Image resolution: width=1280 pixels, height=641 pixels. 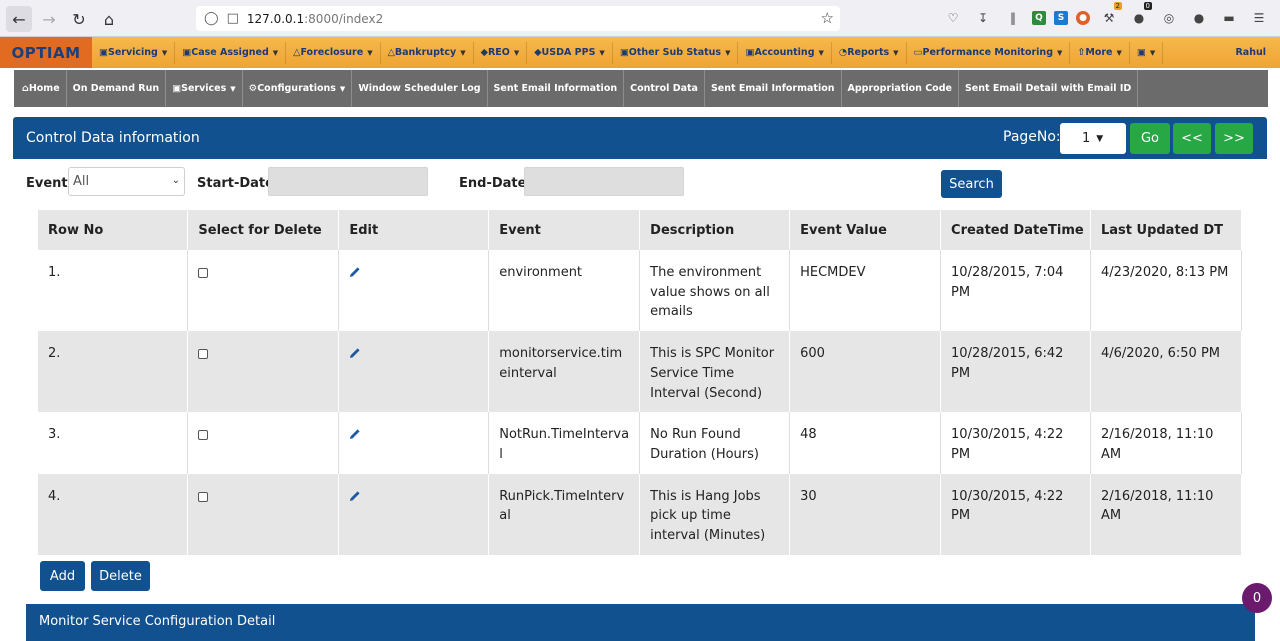 What do you see at coordinates (126, 181) in the screenshot?
I see `event-select: All ⌄` at bounding box center [126, 181].